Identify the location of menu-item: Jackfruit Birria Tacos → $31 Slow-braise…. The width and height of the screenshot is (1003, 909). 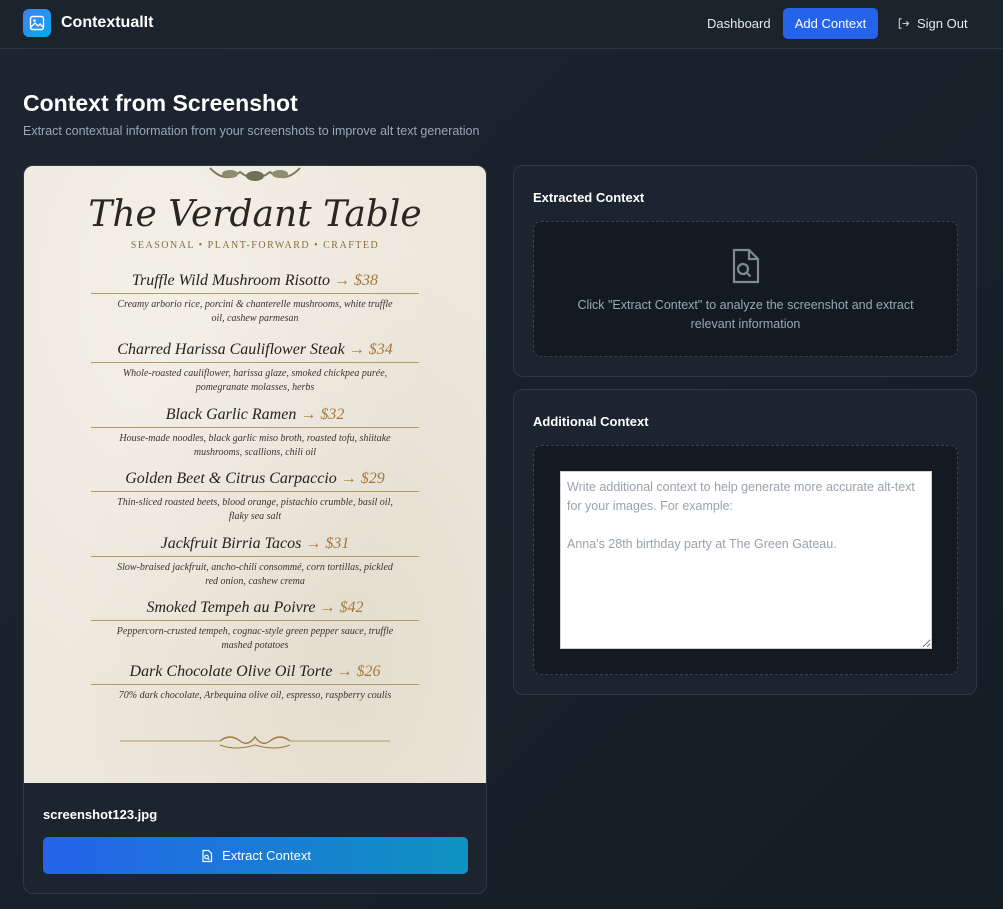
(255, 561).